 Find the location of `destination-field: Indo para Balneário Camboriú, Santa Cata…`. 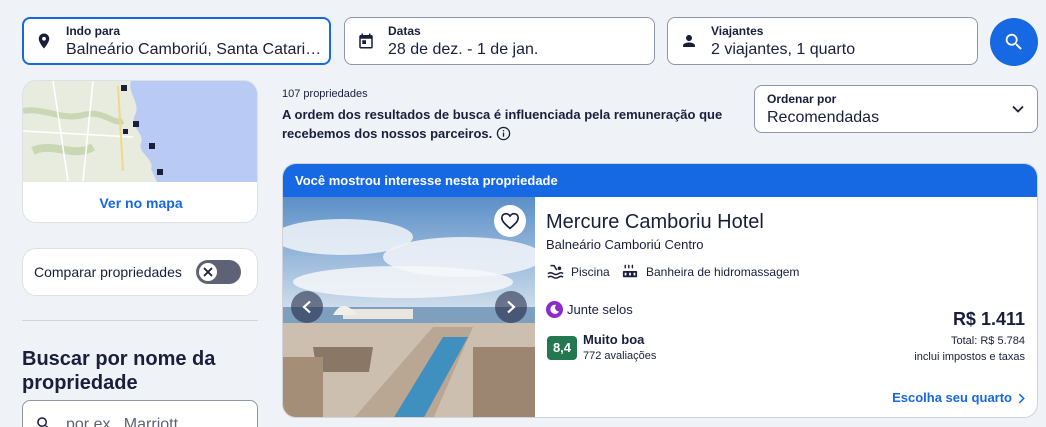

destination-field: Indo para Balneário Camboriú, Santa Cata… is located at coordinates (176, 41).